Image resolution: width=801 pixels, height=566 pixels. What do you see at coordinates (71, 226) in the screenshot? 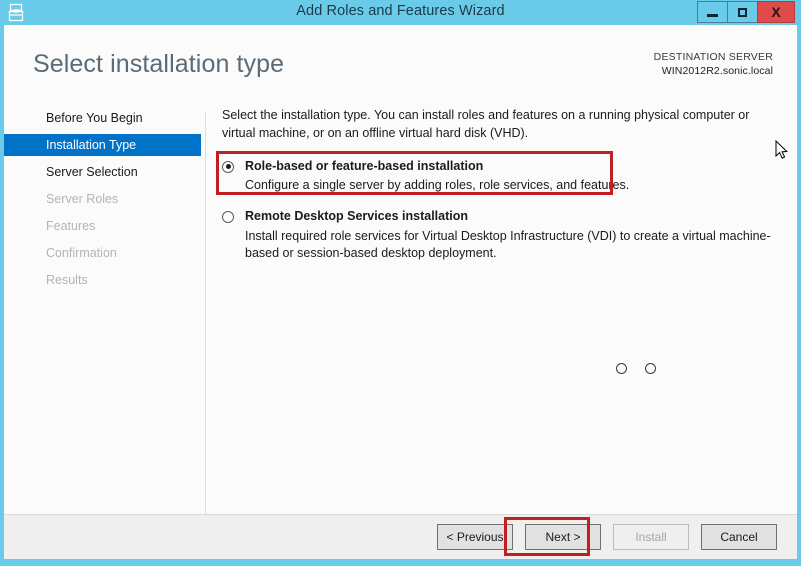
I see `sidebar-item-features: Features` at bounding box center [71, 226].